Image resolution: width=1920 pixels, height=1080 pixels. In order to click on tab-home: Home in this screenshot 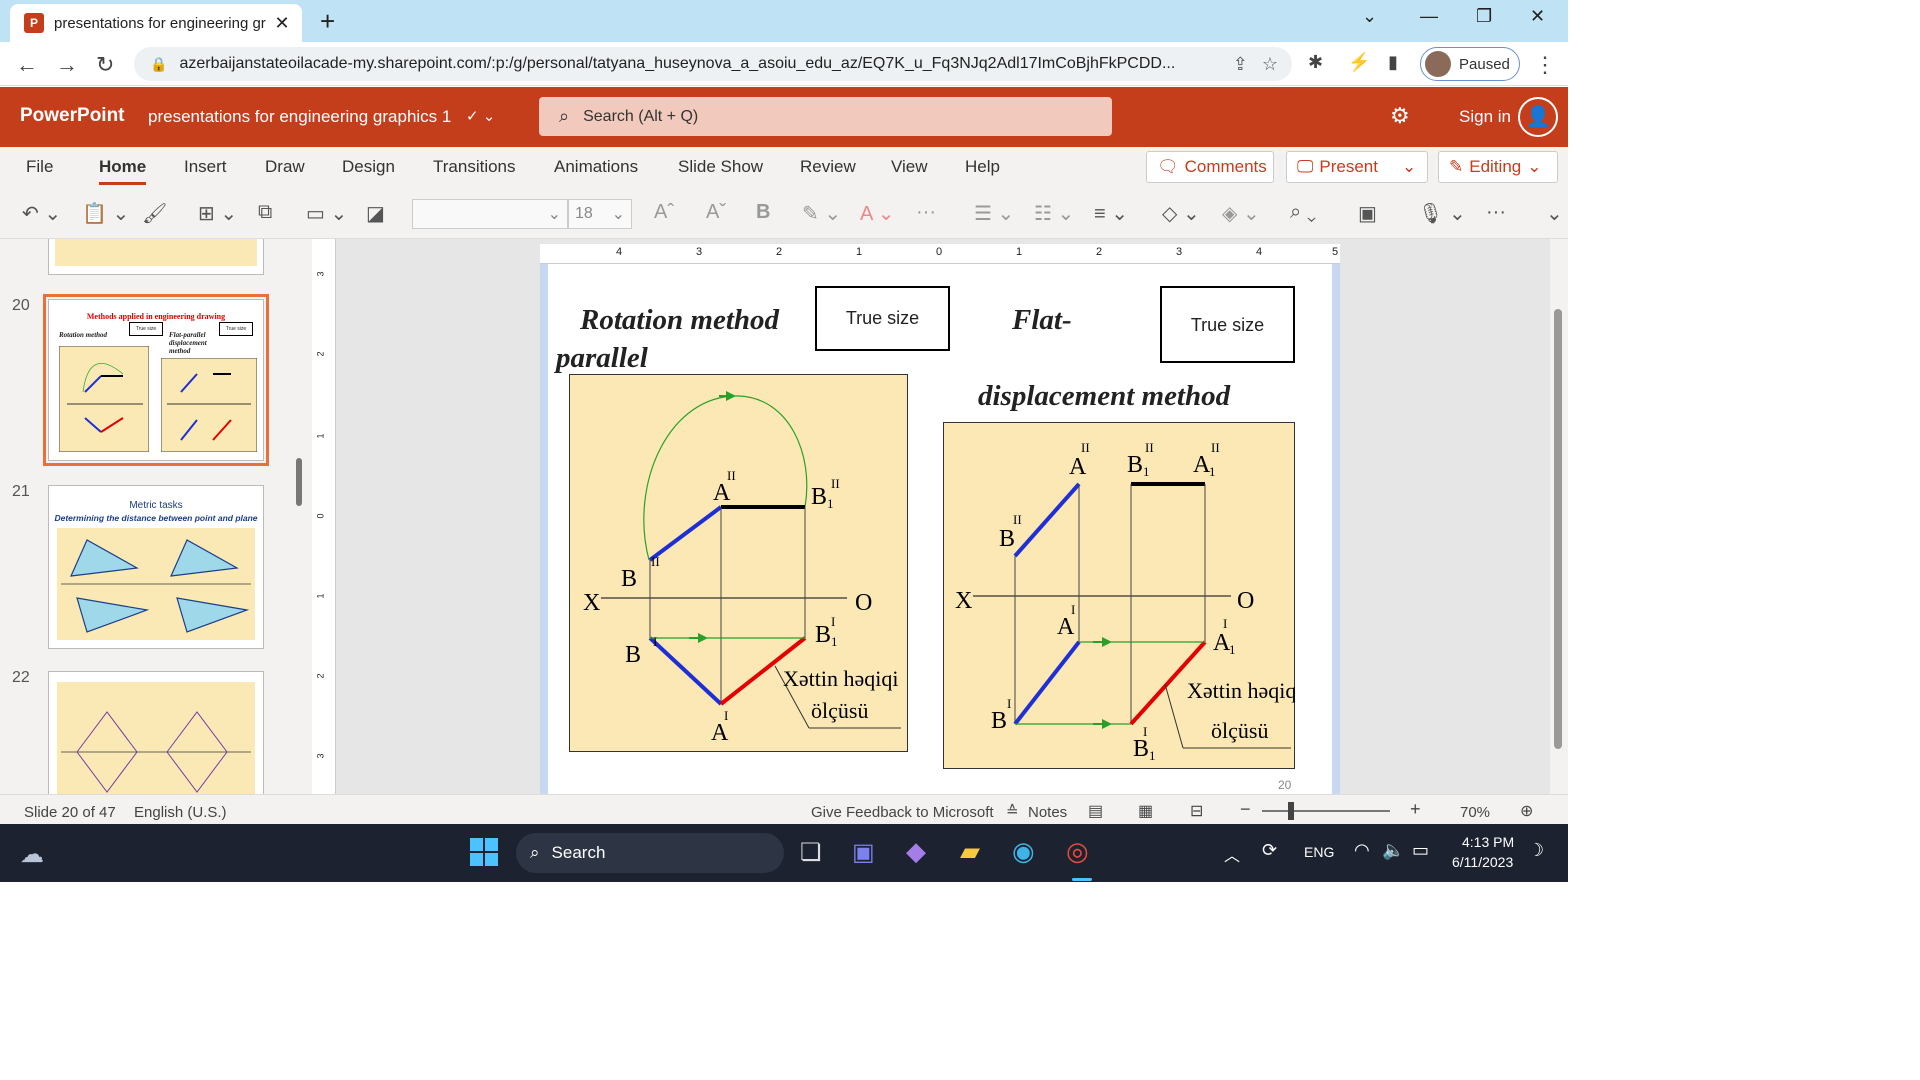, I will do `click(123, 171)`.